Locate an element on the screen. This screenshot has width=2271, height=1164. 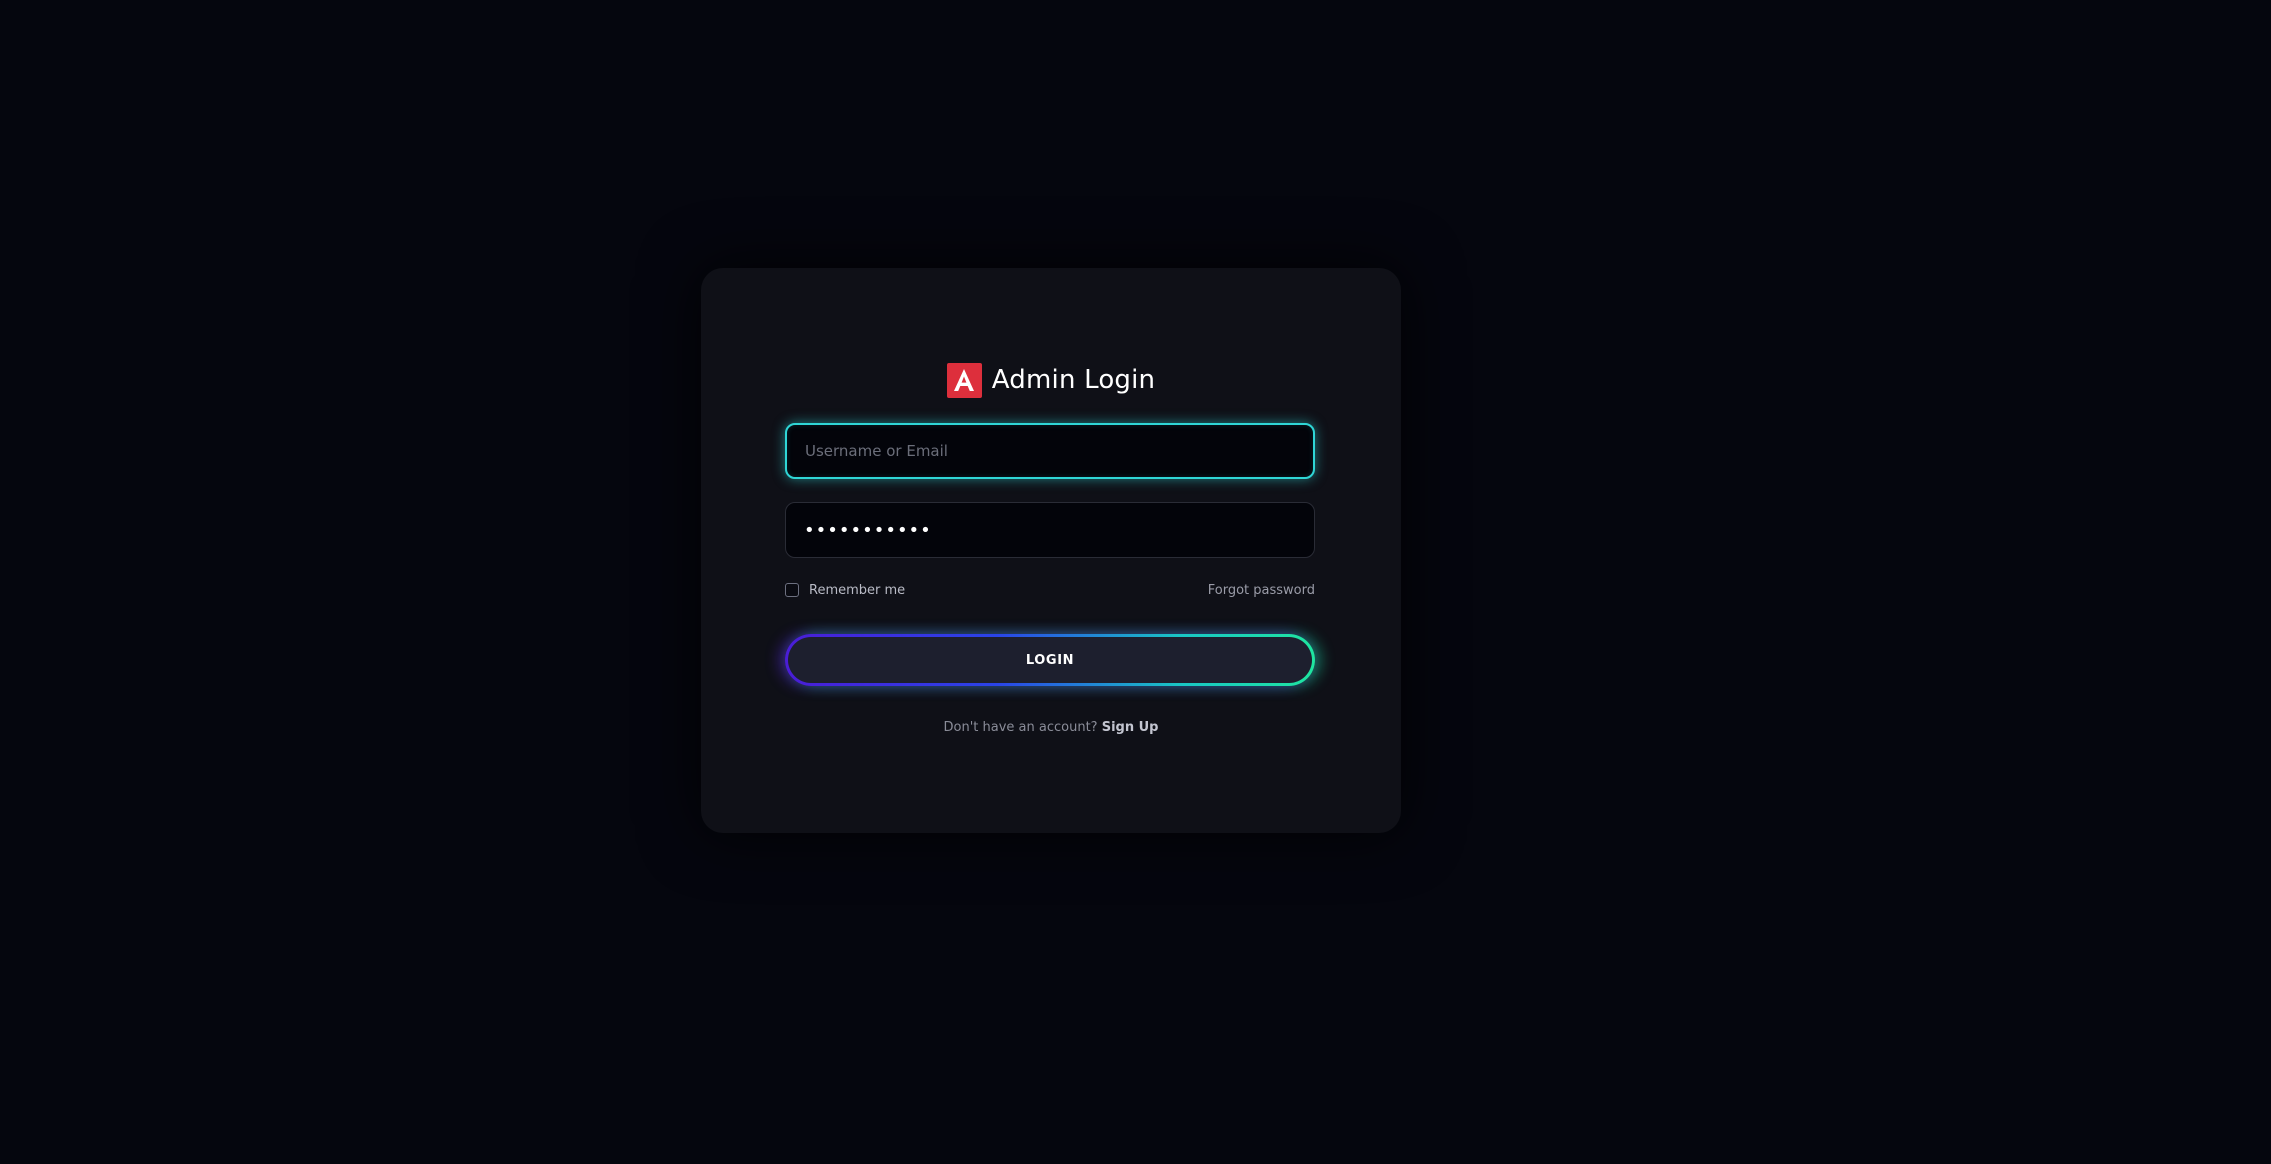
login-options: Remember me Forgot password is located at coordinates (1050, 590).